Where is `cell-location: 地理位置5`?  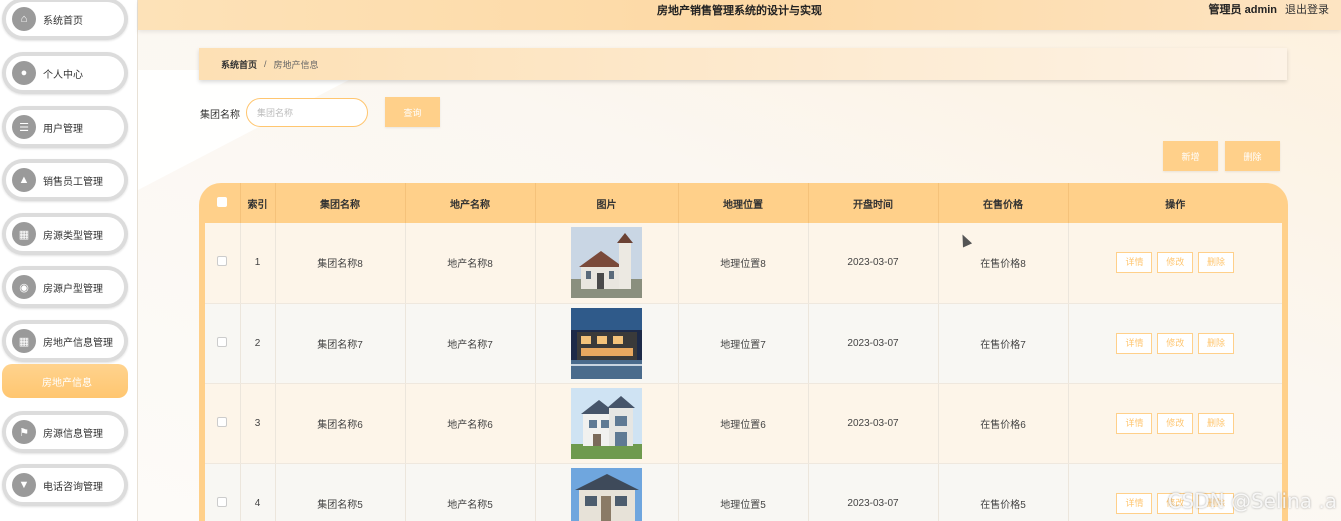
cell-location: 地理位置5 is located at coordinates (743, 492).